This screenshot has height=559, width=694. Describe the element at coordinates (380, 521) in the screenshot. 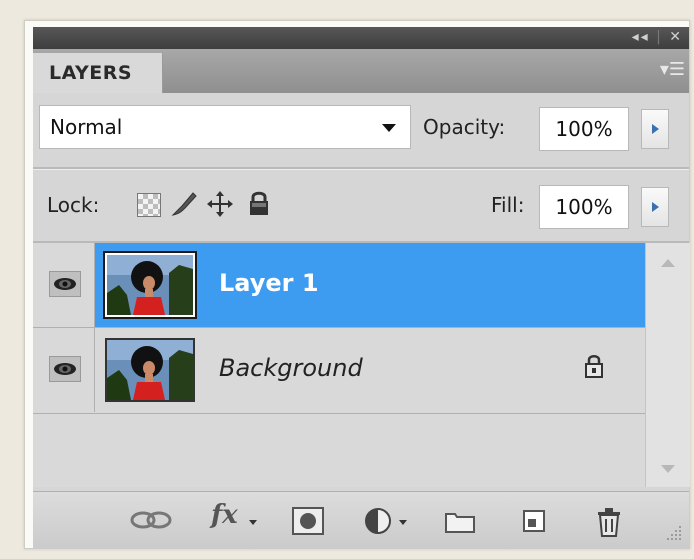

I see `adjustment-icon` at that location.